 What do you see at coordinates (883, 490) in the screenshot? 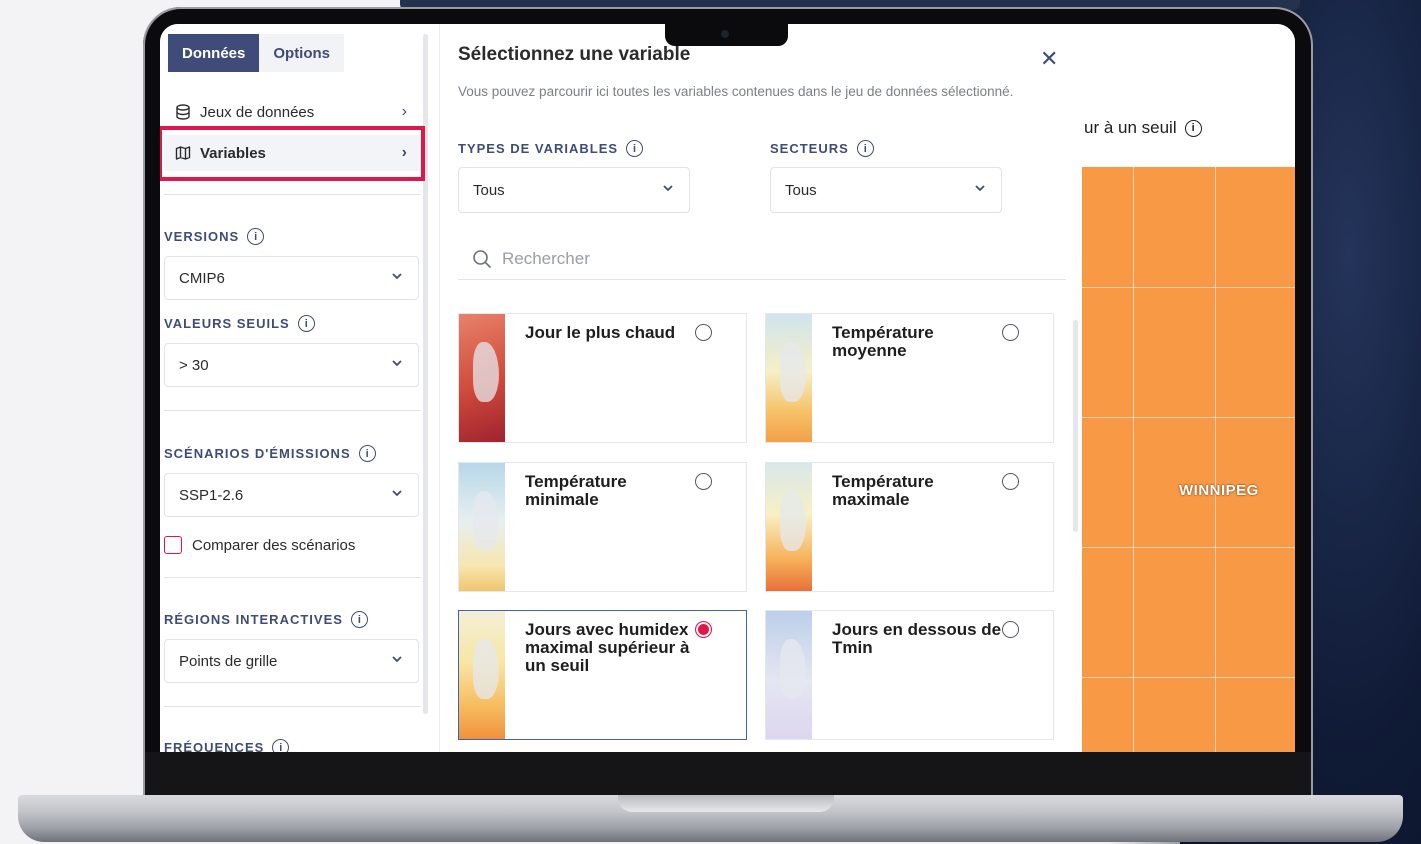
I see `variable-card-title: Température maximale` at bounding box center [883, 490].